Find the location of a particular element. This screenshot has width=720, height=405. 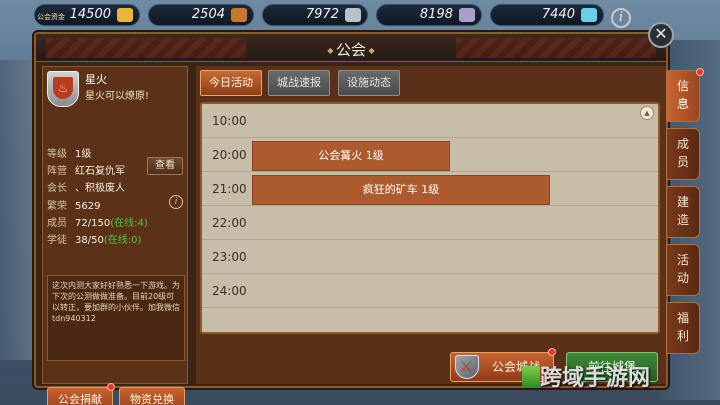

resource-value: 7440 is located at coordinates (558, 14).